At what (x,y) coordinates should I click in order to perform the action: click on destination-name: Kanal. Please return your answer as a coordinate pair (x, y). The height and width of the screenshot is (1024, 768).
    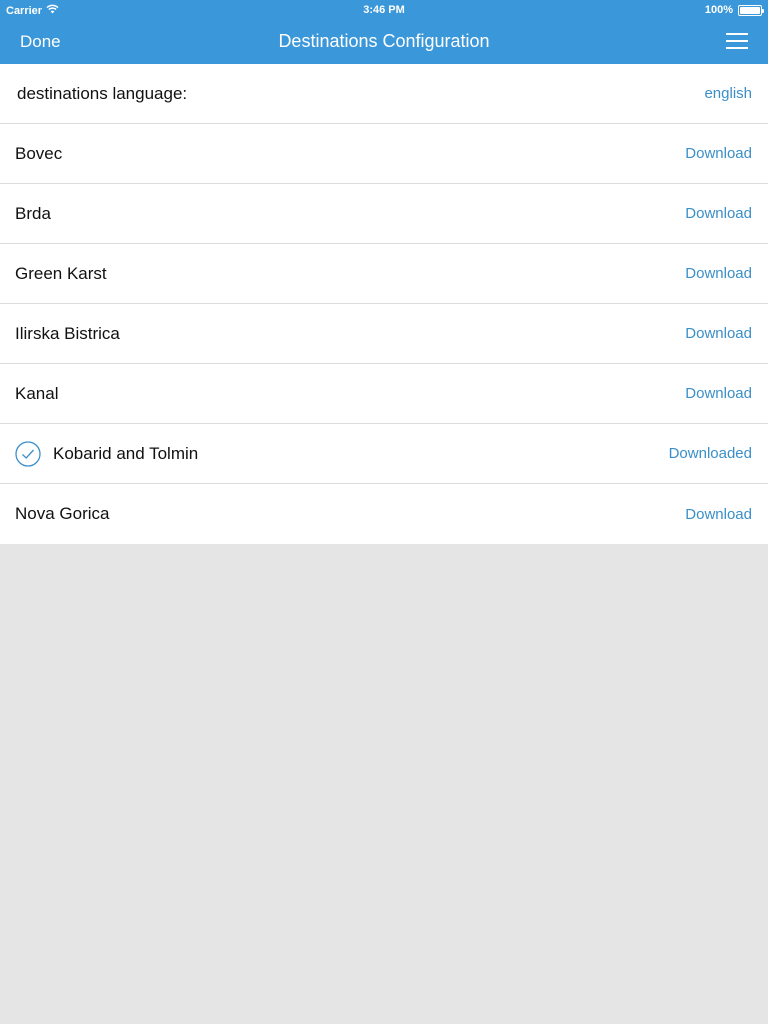
    Looking at the image, I should click on (37, 393).